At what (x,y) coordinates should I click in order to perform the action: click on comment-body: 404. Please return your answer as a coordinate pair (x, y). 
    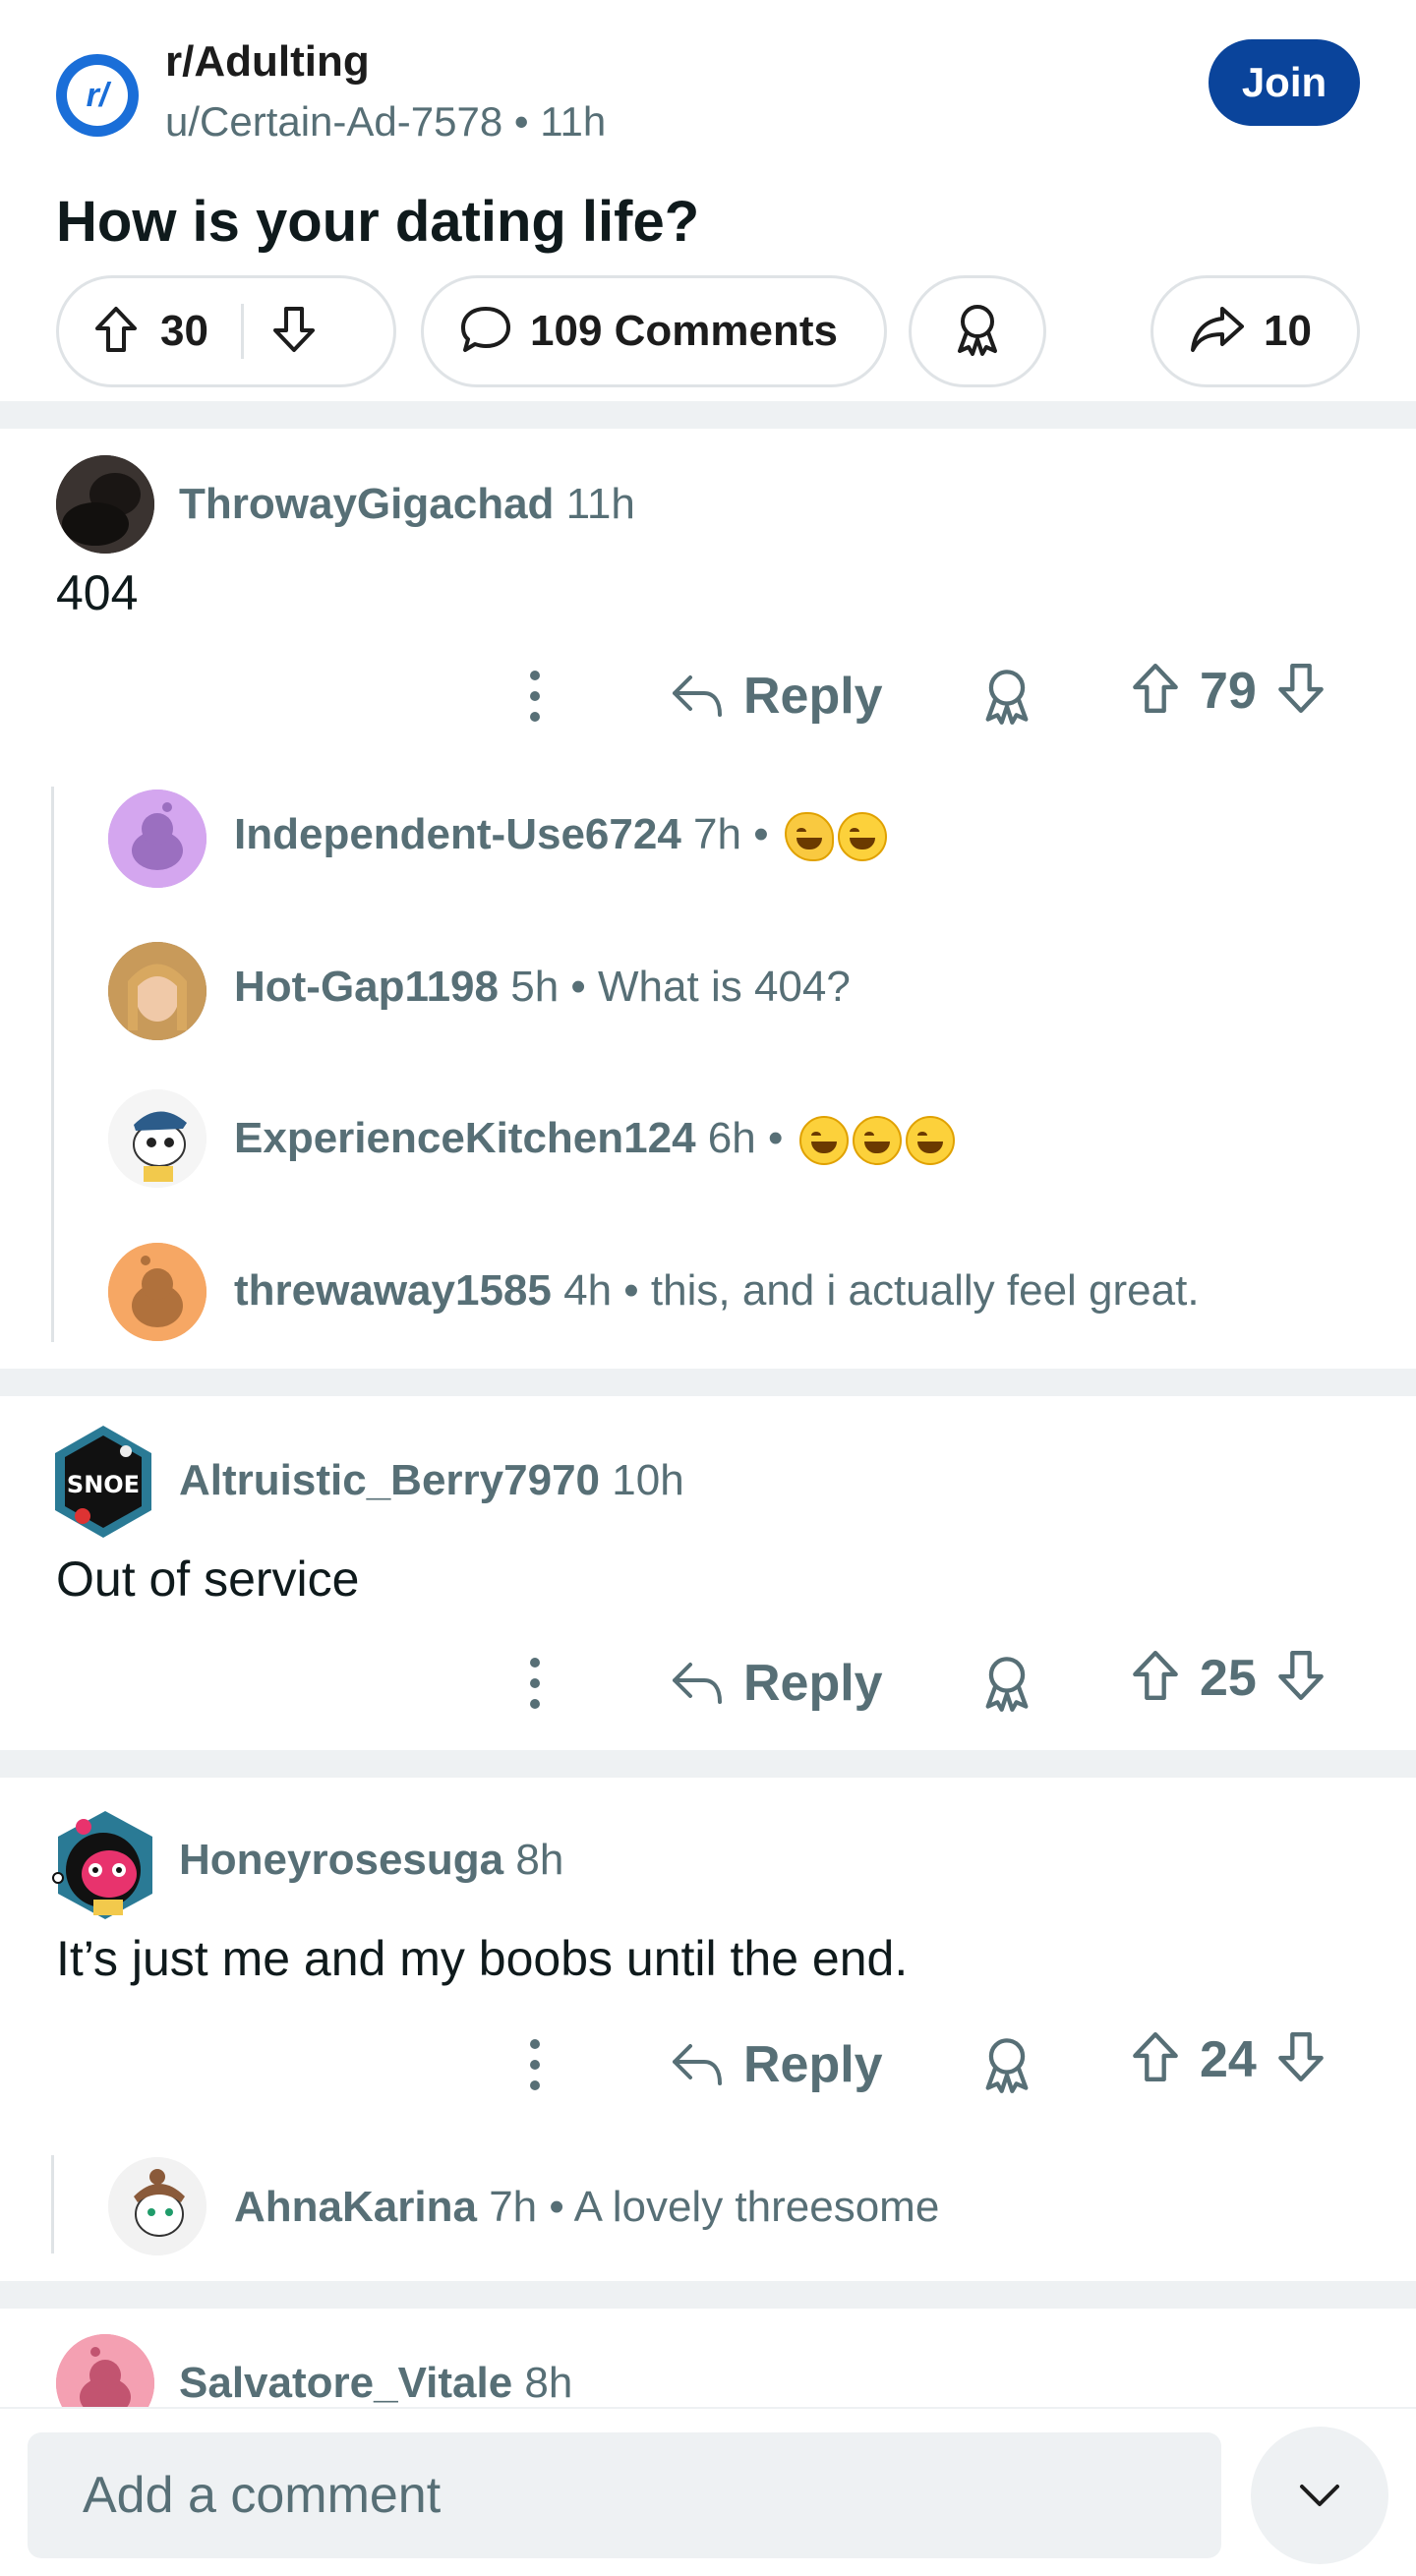
    Looking at the image, I should click on (97, 592).